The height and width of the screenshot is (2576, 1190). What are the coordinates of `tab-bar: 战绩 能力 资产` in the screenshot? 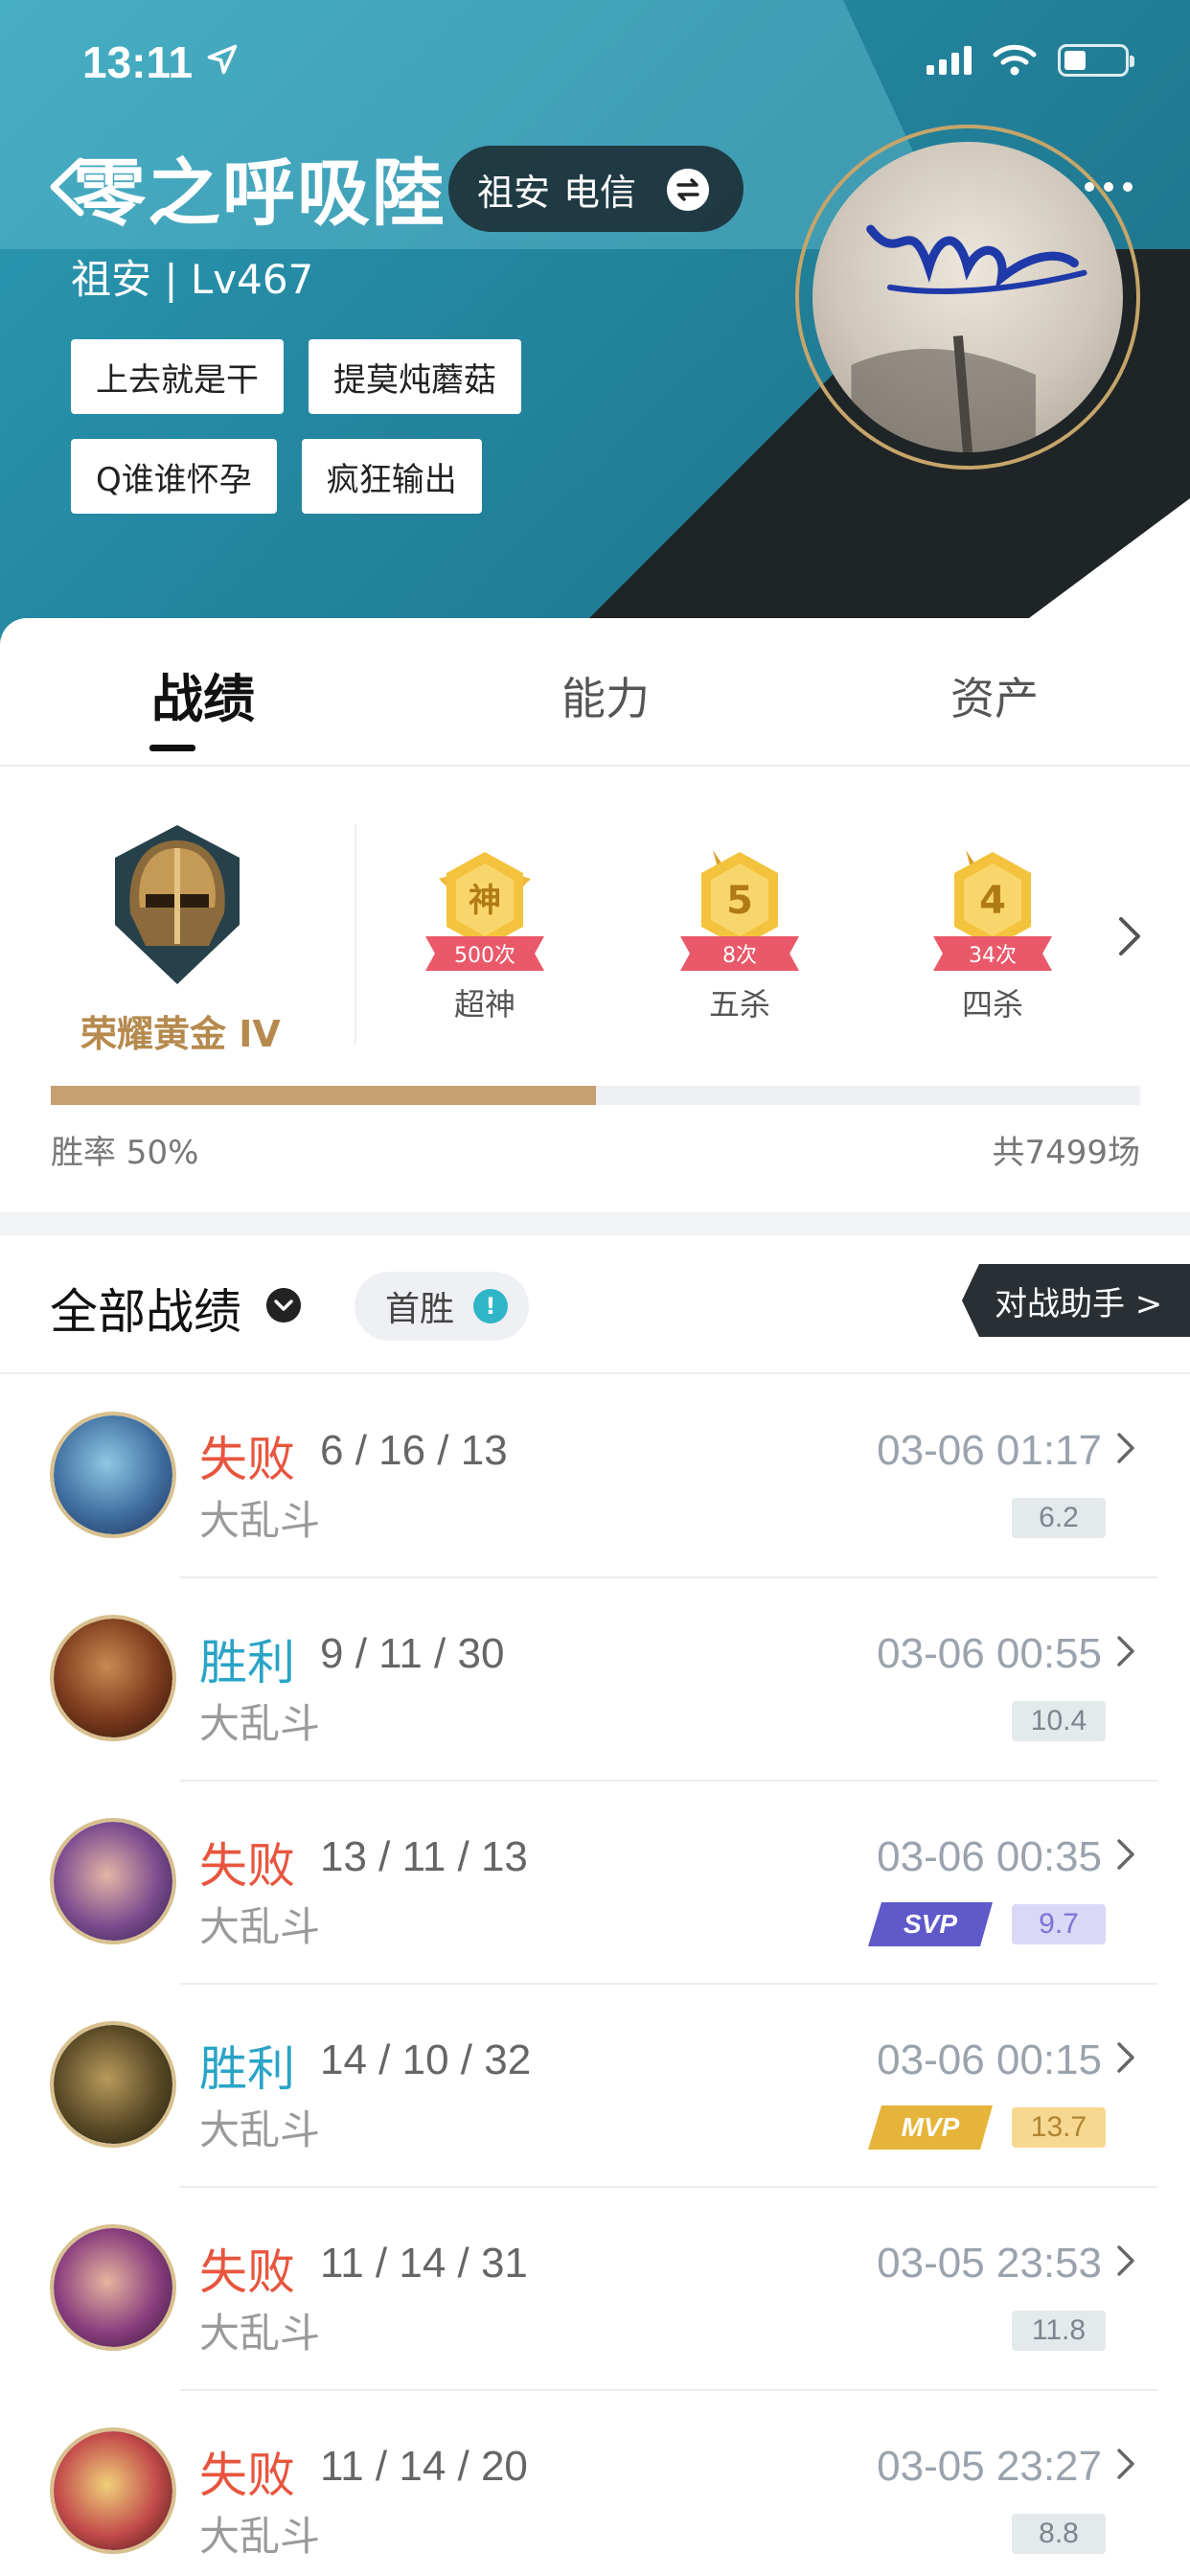 It's located at (595, 692).